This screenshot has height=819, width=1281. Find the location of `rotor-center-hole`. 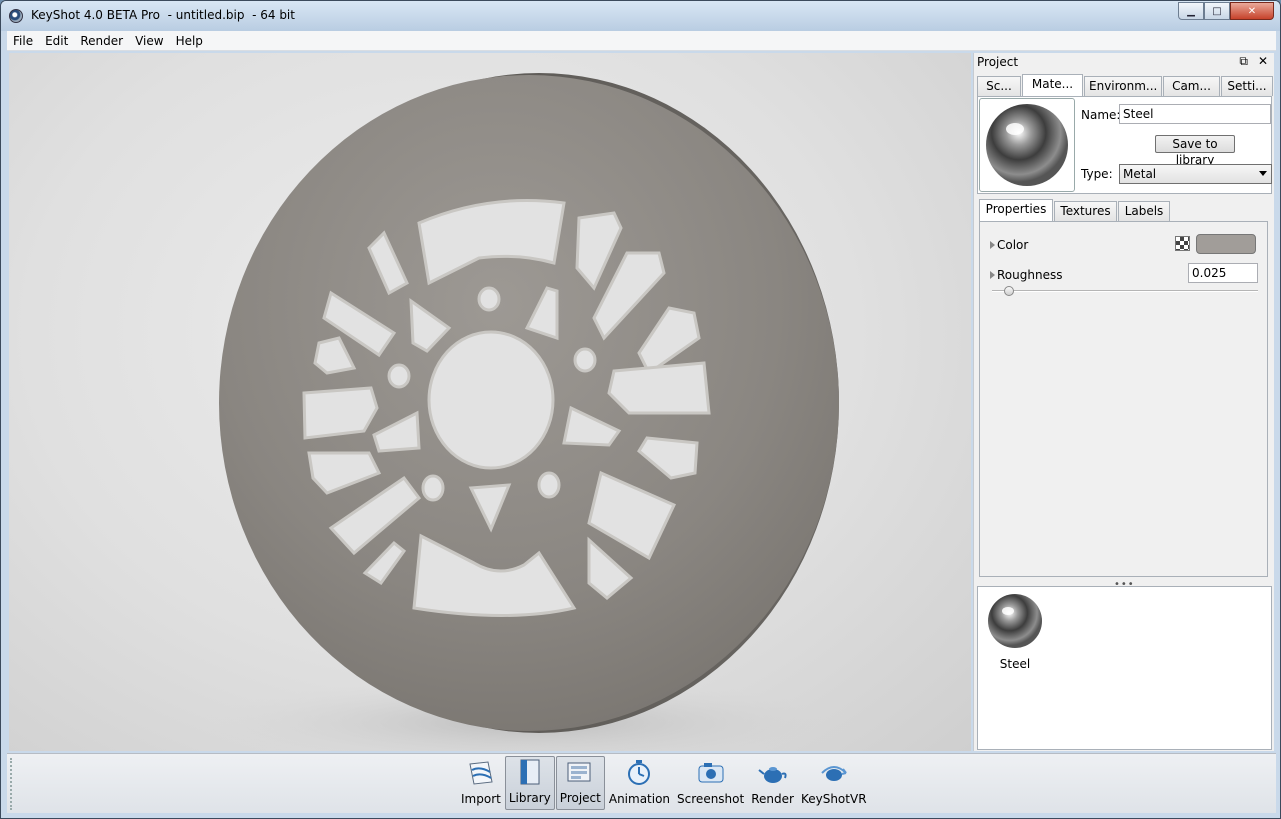

rotor-center-hole is located at coordinates (491, 400).